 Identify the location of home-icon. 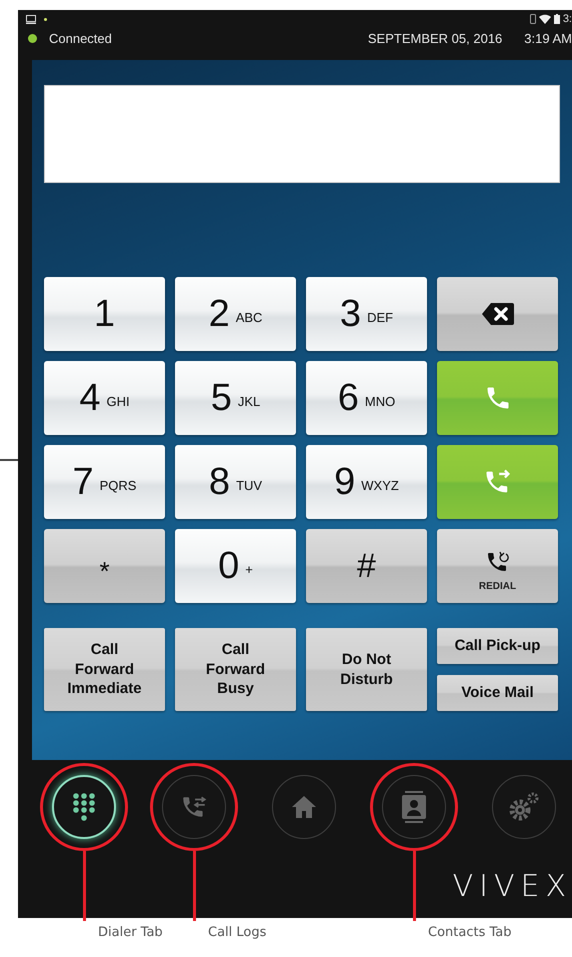
(304, 807).